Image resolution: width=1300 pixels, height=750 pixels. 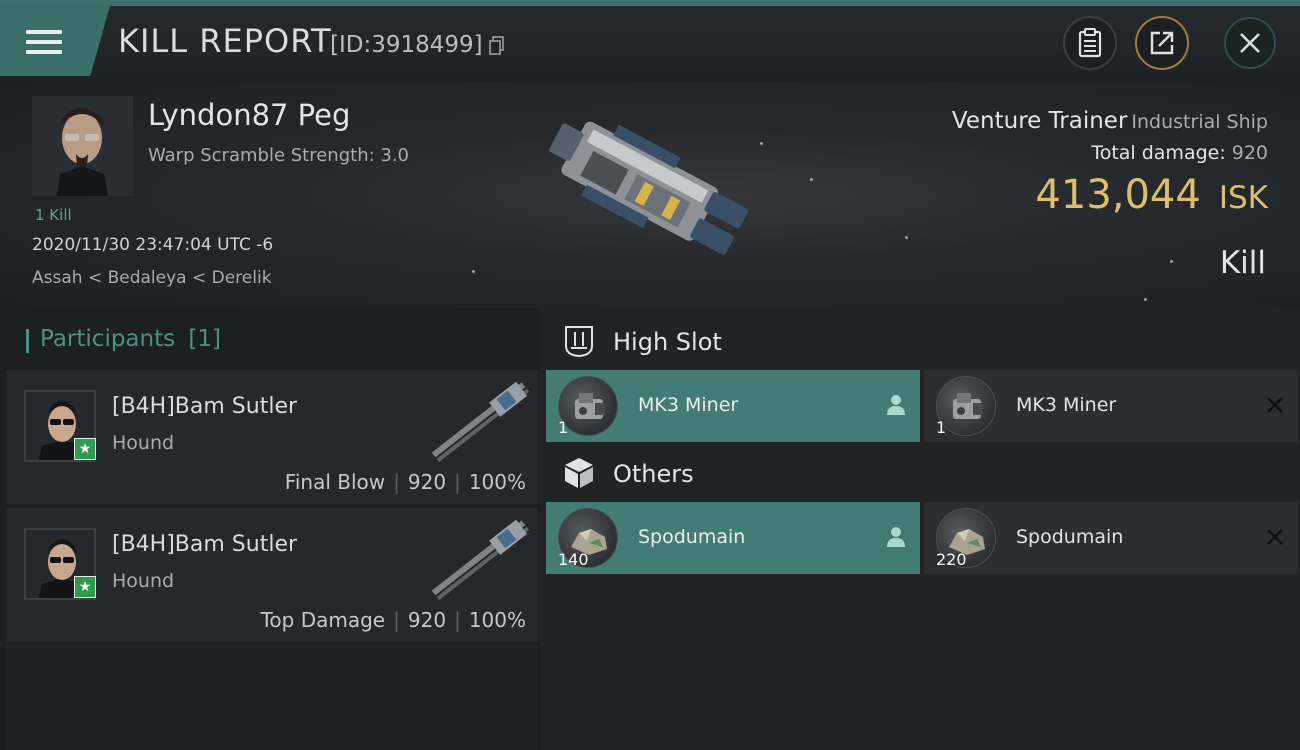 What do you see at coordinates (205, 339) in the screenshot?
I see `participants-count: [1]` at bounding box center [205, 339].